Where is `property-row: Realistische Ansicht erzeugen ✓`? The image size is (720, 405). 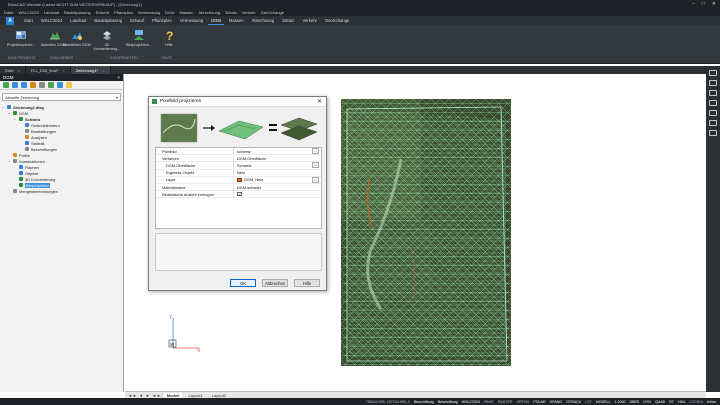 property-row: Realistische Ansicht erzeugen ✓ is located at coordinates (238, 195).